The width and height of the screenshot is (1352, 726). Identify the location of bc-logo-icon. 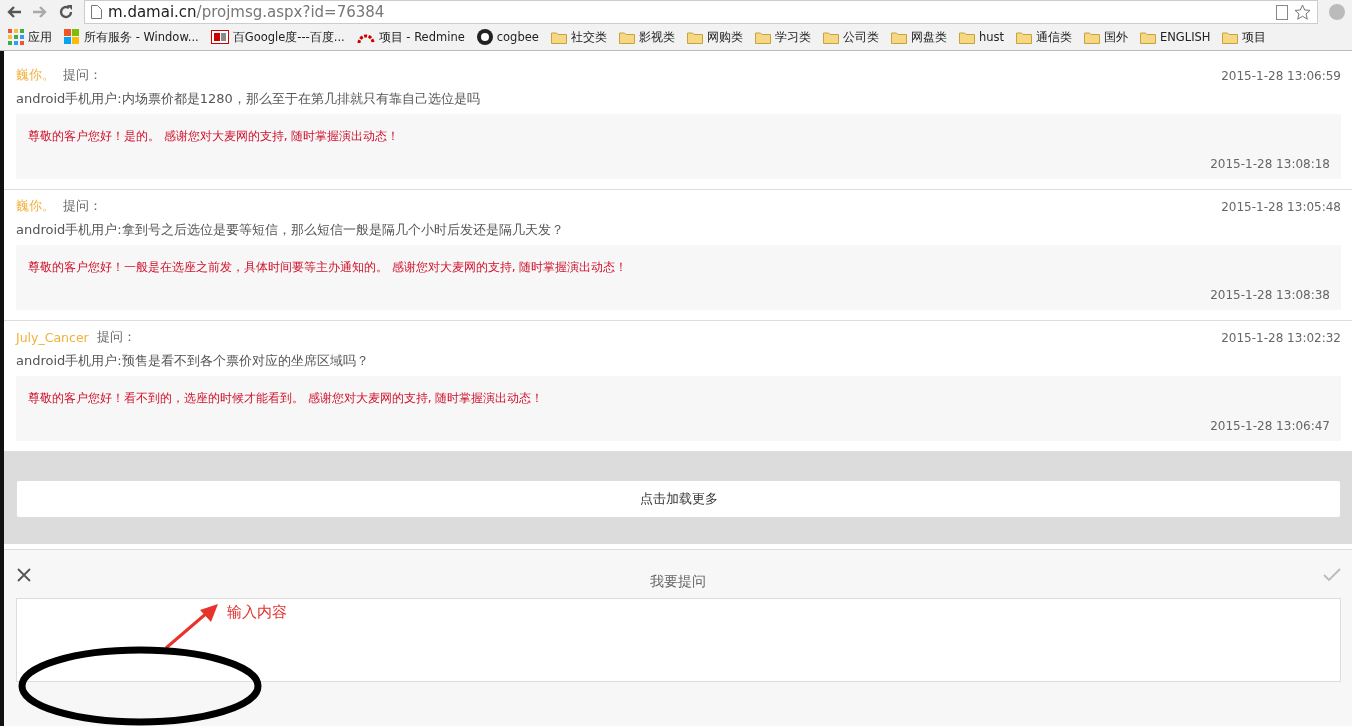
(219, 37).